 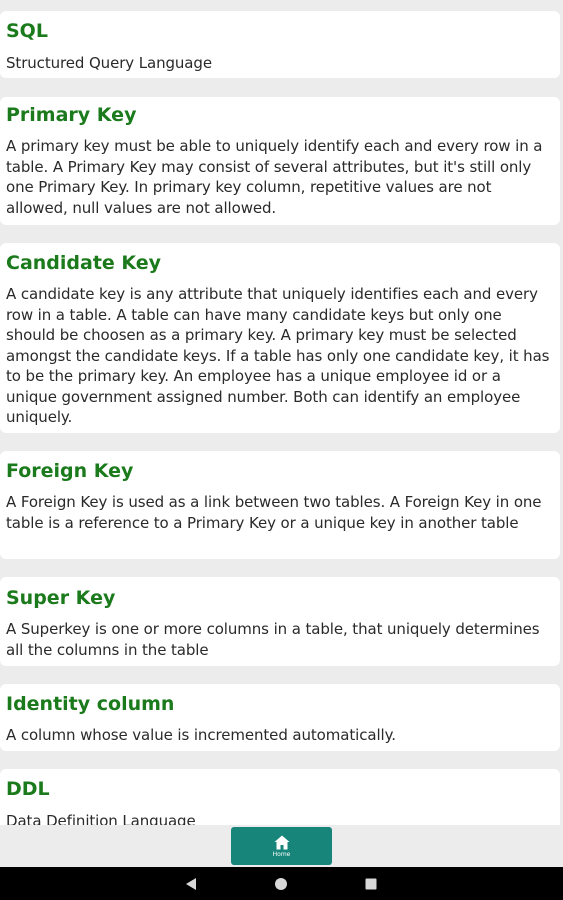 I want to click on home-button-label: Home, so click(x=281, y=854).